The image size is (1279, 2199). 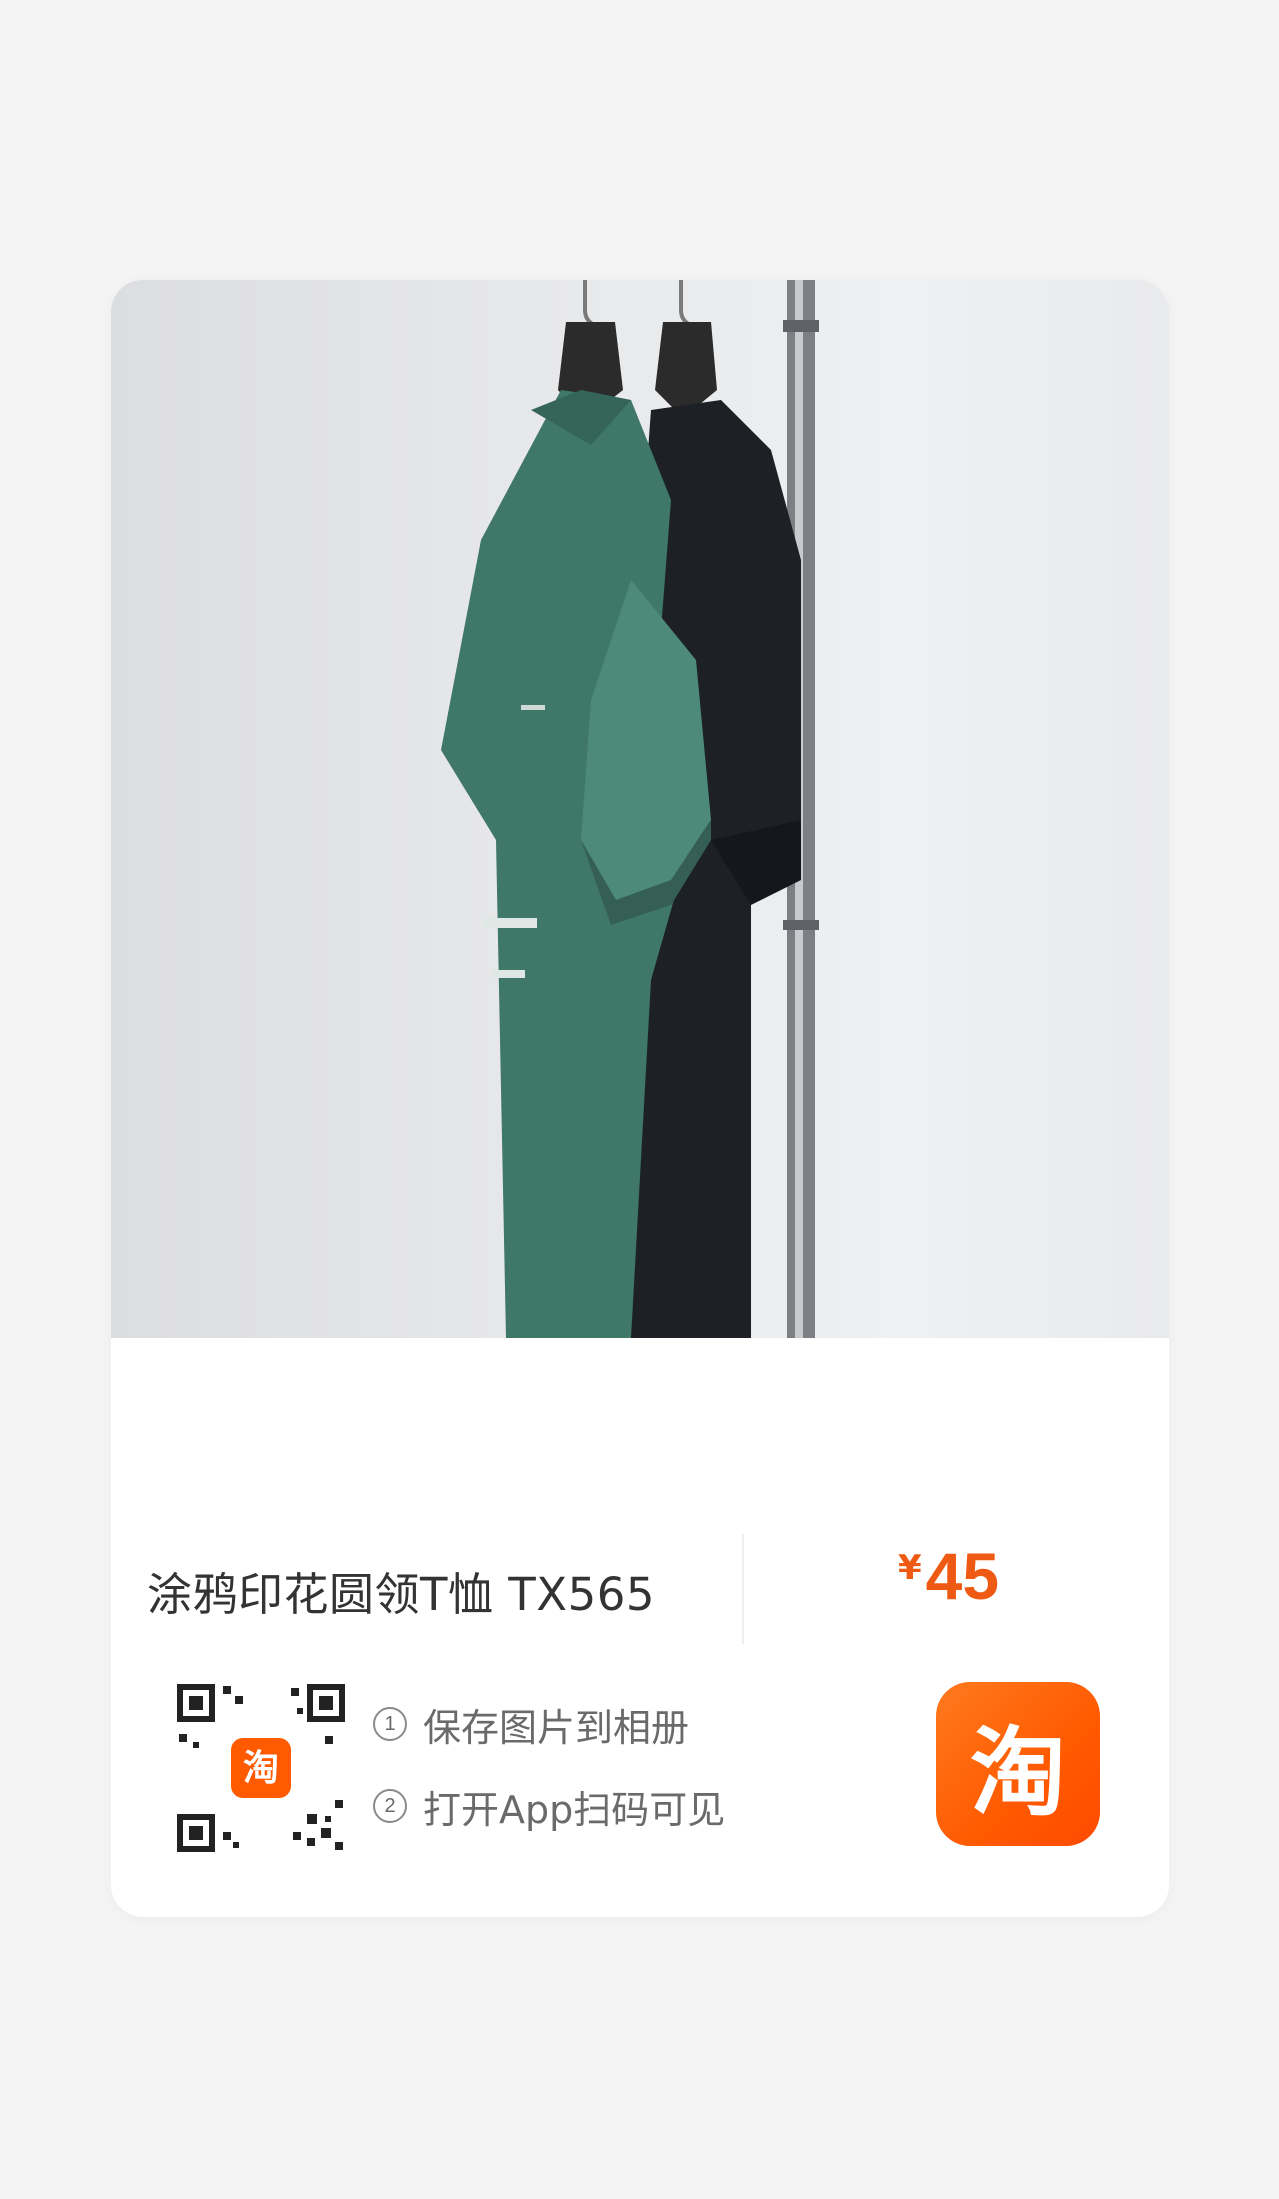 What do you see at coordinates (910, 1568) in the screenshot?
I see `currency-symbol: ¥` at bounding box center [910, 1568].